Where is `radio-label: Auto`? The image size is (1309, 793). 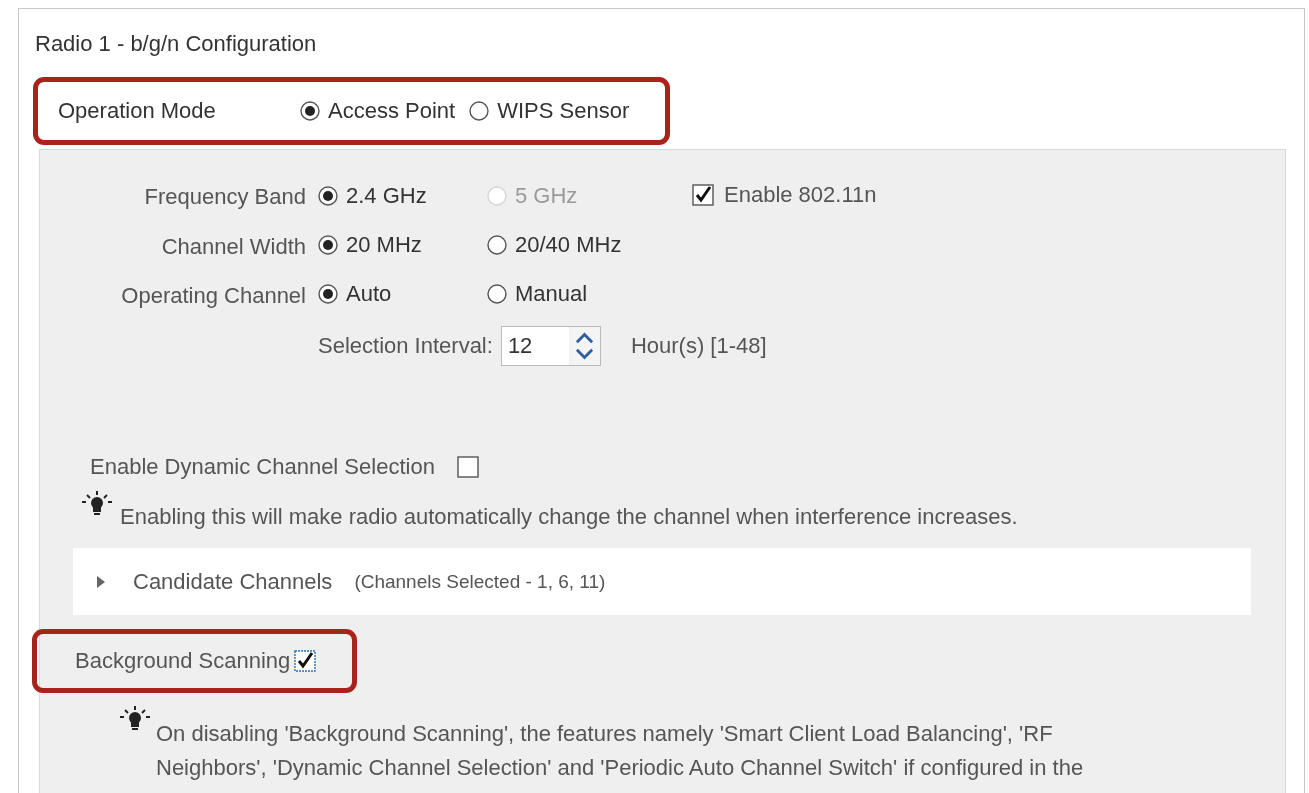
radio-label: Auto is located at coordinates (369, 294).